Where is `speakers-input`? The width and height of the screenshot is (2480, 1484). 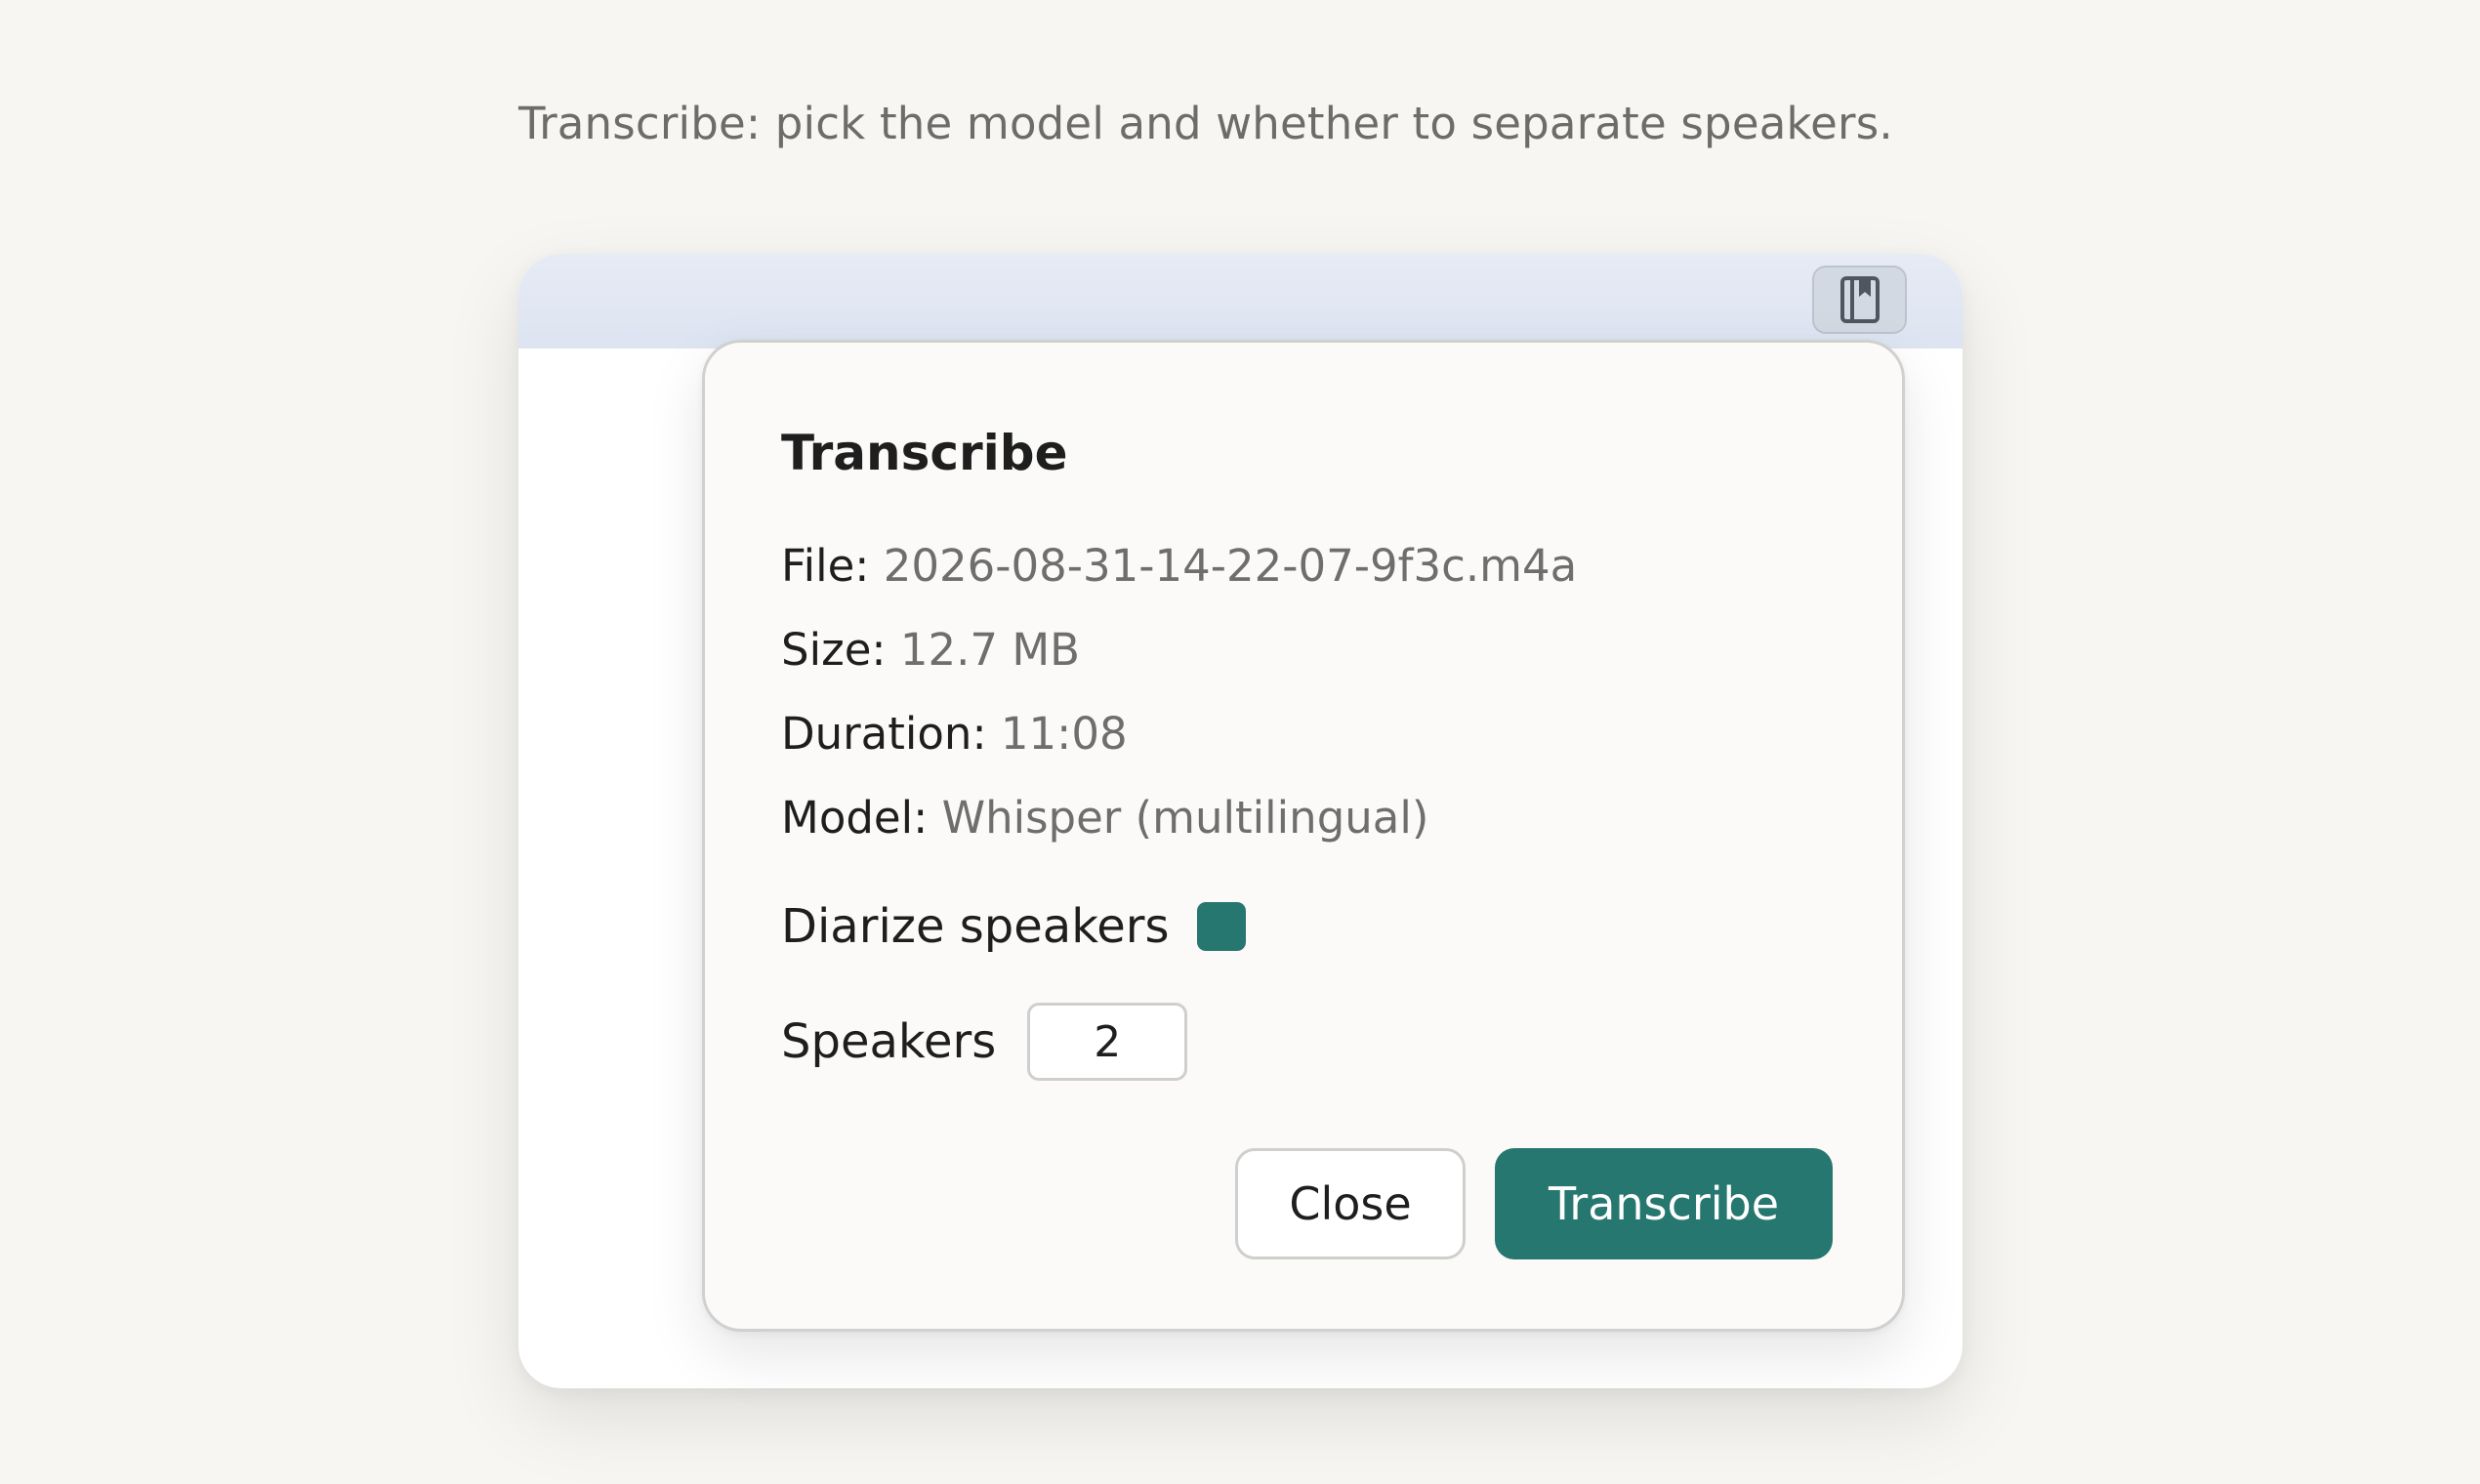
speakers-input is located at coordinates (1108, 1042).